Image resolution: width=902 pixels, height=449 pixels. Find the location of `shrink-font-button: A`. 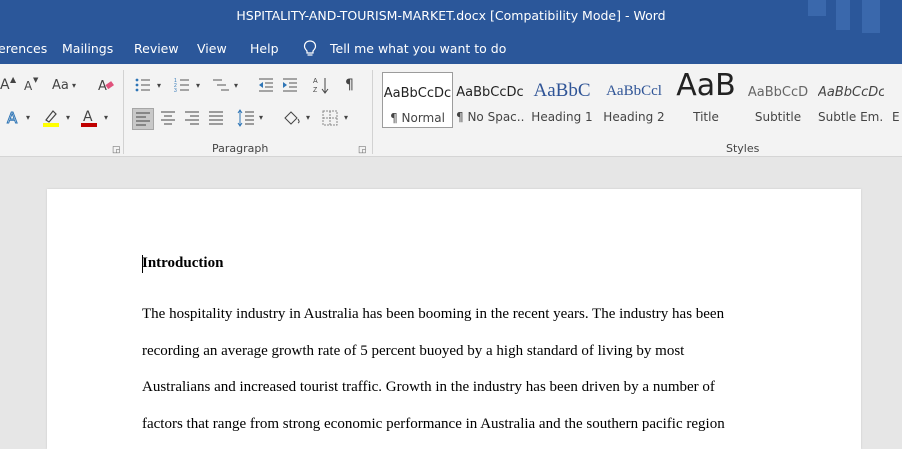

shrink-font-button: A is located at coordinates (28, 86).